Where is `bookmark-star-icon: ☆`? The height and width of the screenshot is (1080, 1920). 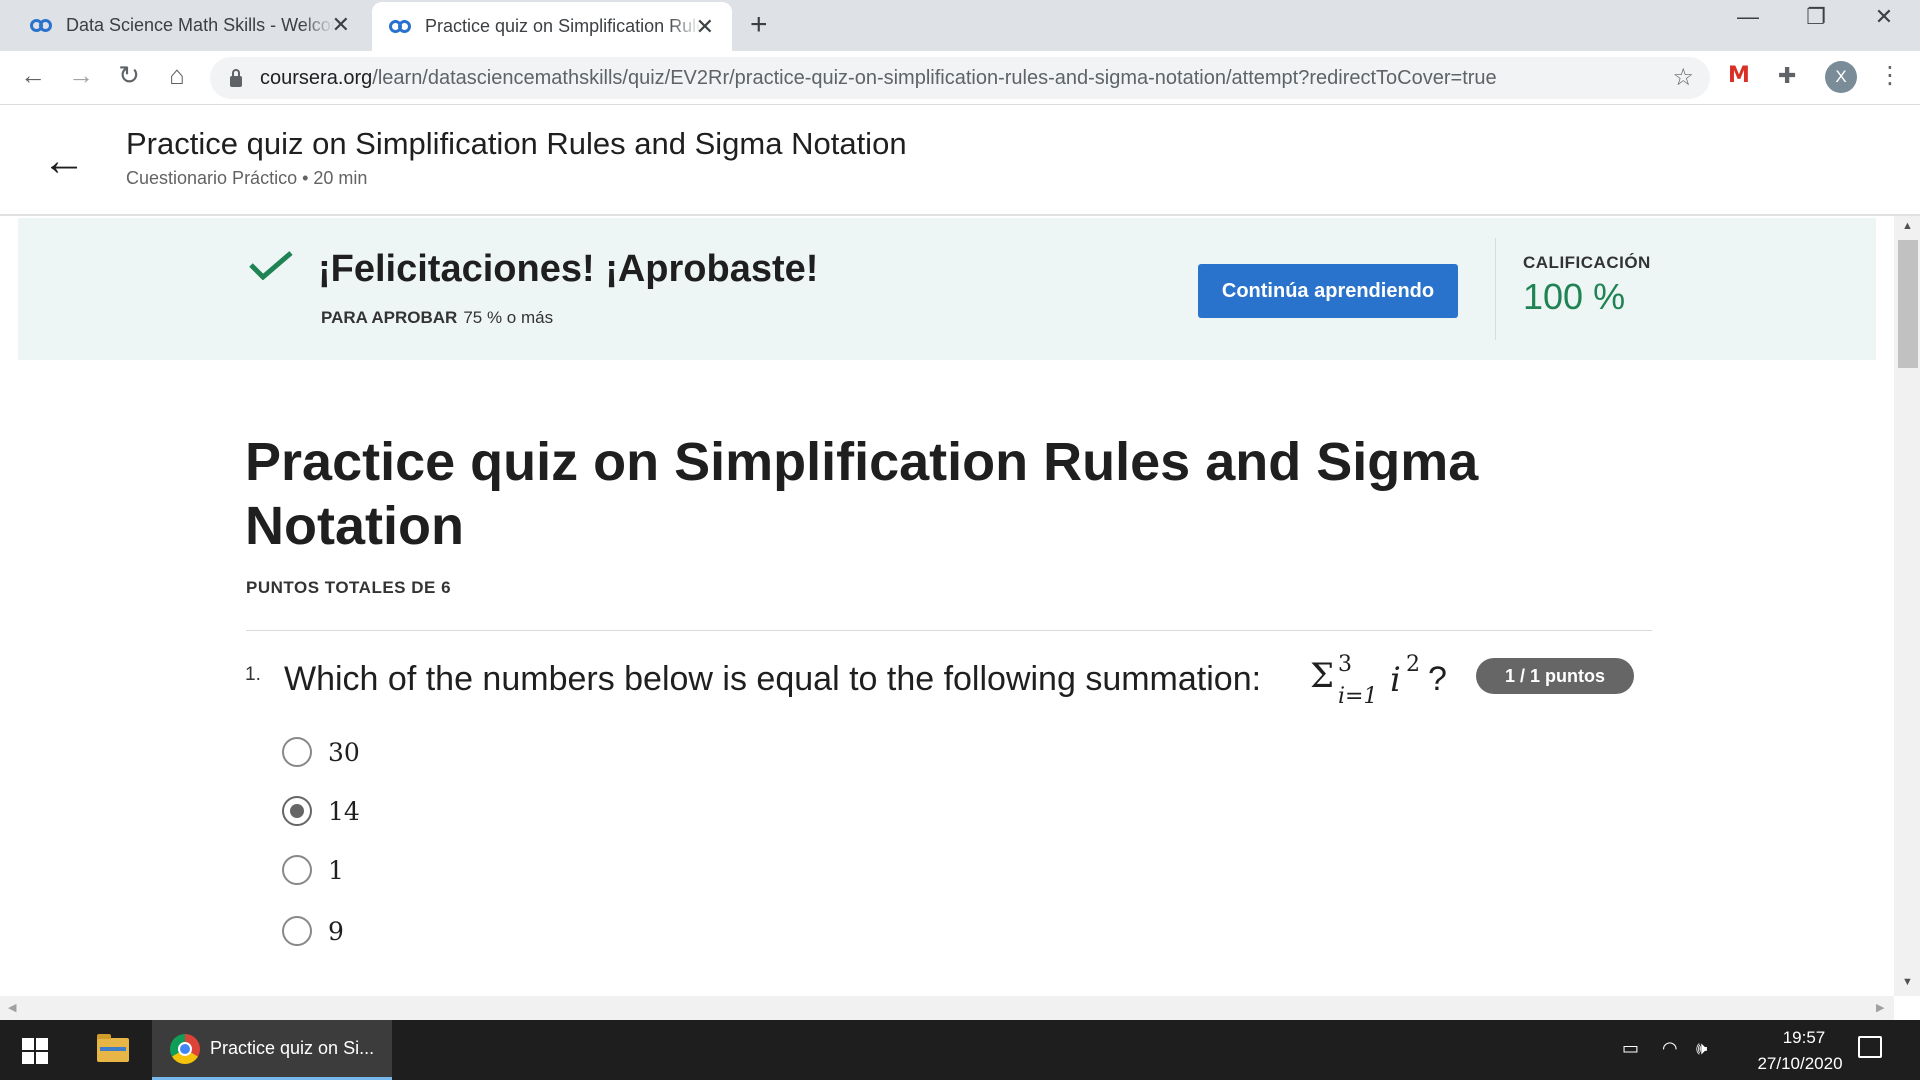
bookmark-star-icon: ☆ is located at coordinates (1683, 77).